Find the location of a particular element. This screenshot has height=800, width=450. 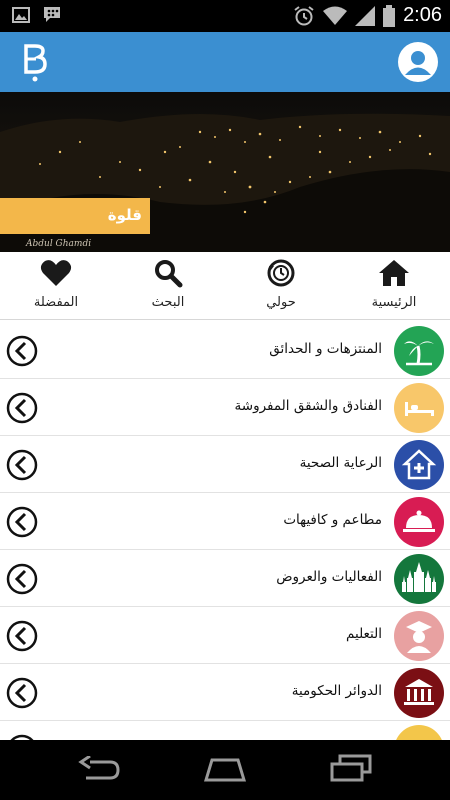

list-item: الفنادق والشقق المفروشة is located at coordinates (225, 407).